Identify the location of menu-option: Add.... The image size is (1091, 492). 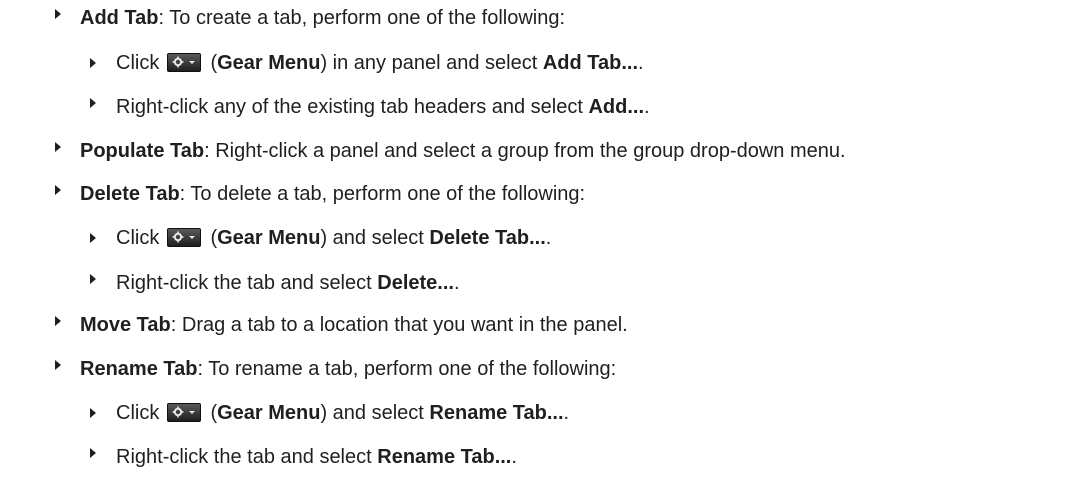
(616, 107).